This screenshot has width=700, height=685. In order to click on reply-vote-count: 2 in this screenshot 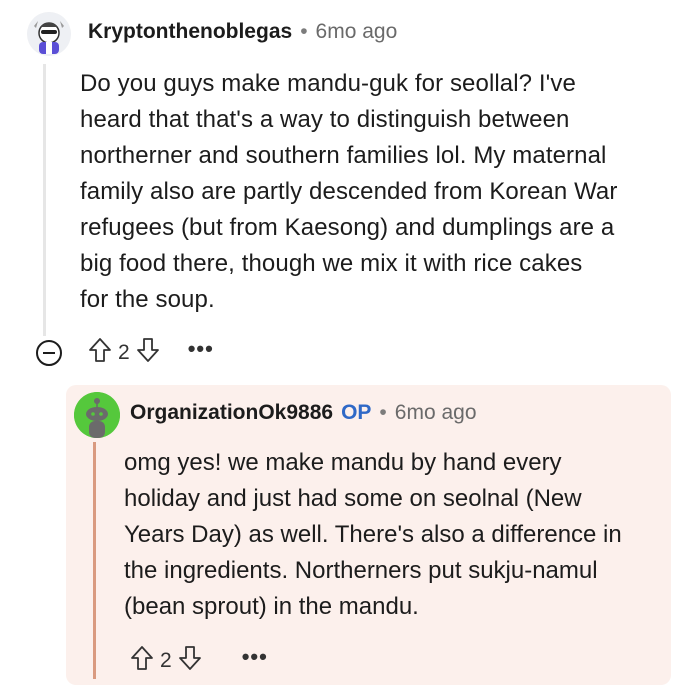, I will do `click(166, 660)`.